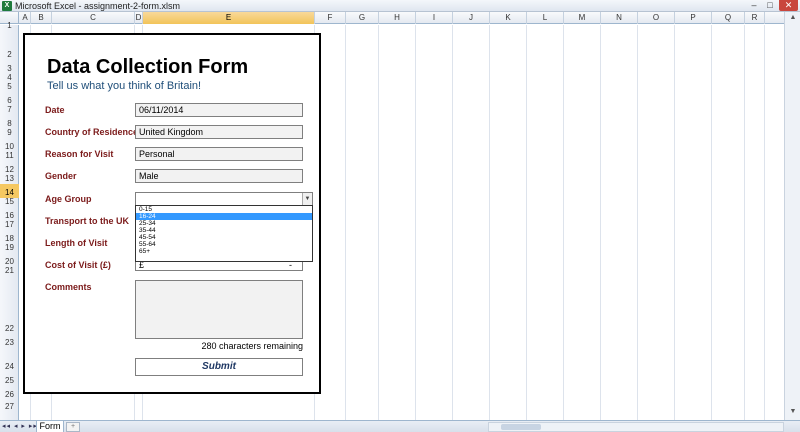 The height and width of the screenshot is (432, 800). I want to click on row-header-11: 11, so click(9, 156).